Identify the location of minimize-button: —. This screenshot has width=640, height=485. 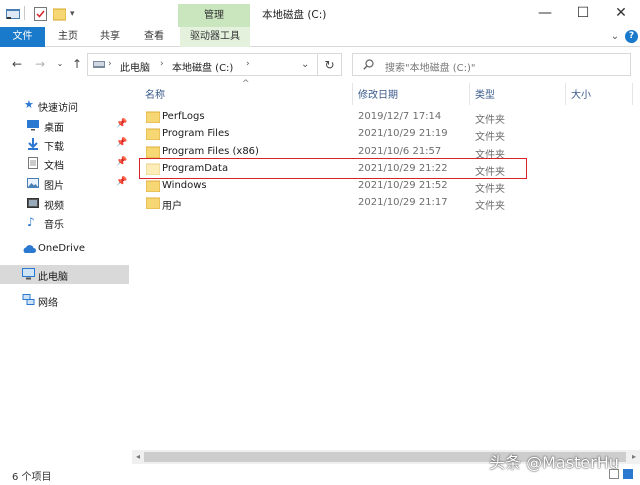
(545, 13).